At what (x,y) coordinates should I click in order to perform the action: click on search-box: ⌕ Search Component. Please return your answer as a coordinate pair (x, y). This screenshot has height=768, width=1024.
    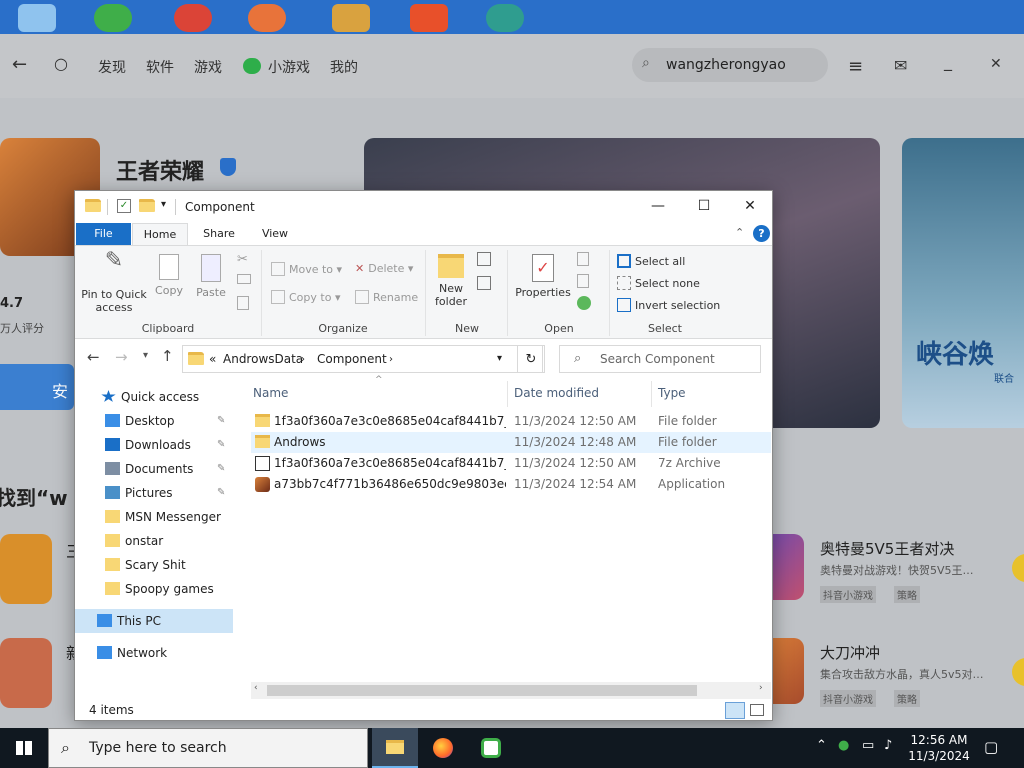
    Looking at the image, I should click on (660, 359).